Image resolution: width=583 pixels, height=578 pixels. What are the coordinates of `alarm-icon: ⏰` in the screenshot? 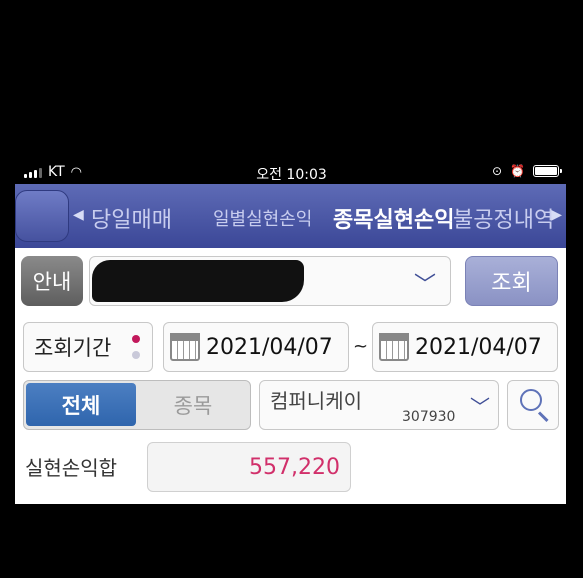 It's located at (517, 171).